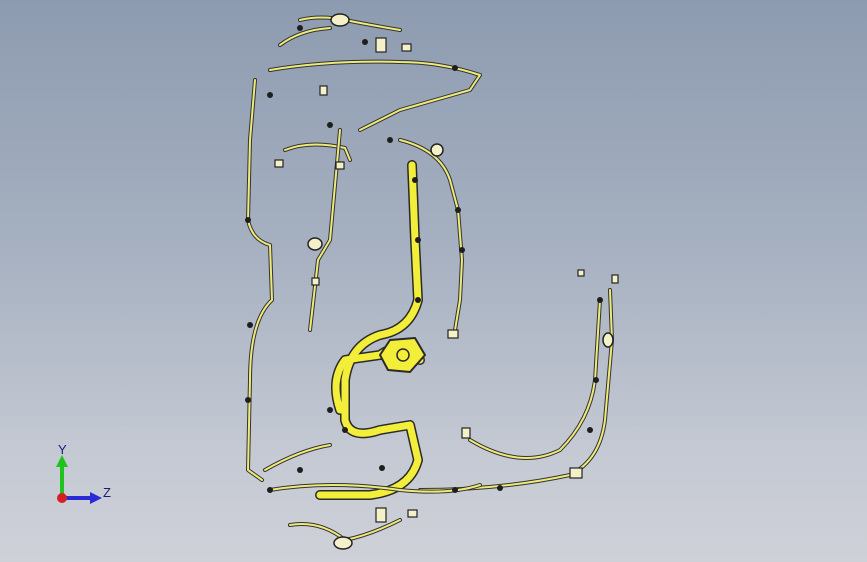  What do you see at coordinates (260, 280) in the screenshot?
I see `left-branch-wire` at bounding box center [260, 280].